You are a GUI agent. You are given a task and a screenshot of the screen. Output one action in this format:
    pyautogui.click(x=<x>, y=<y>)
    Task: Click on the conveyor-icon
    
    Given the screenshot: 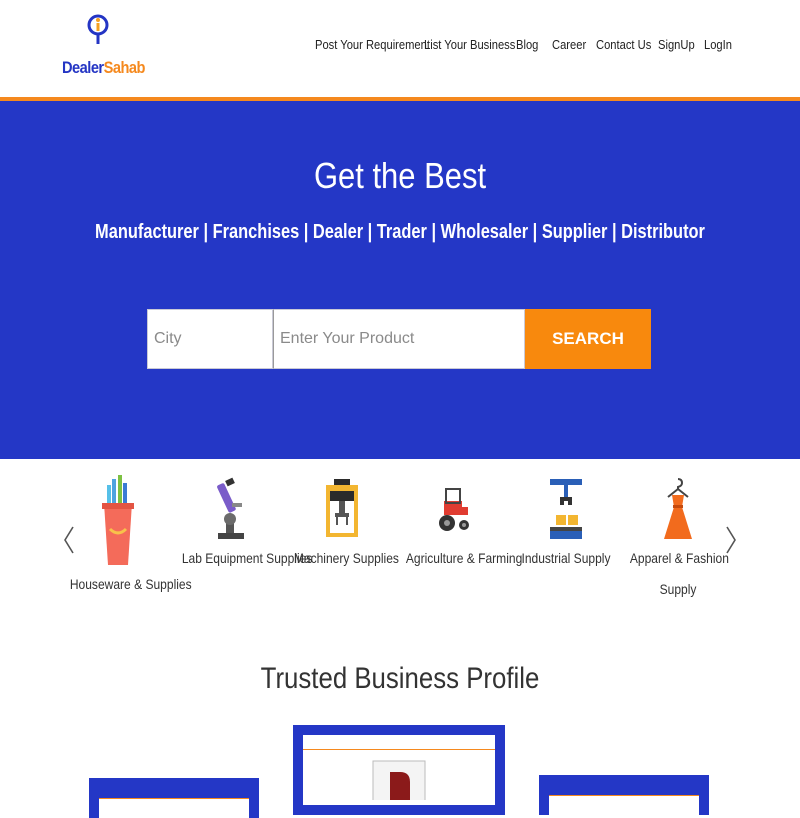 What is the action you would take?
    pyautogui.click(x=566, y=509)
    